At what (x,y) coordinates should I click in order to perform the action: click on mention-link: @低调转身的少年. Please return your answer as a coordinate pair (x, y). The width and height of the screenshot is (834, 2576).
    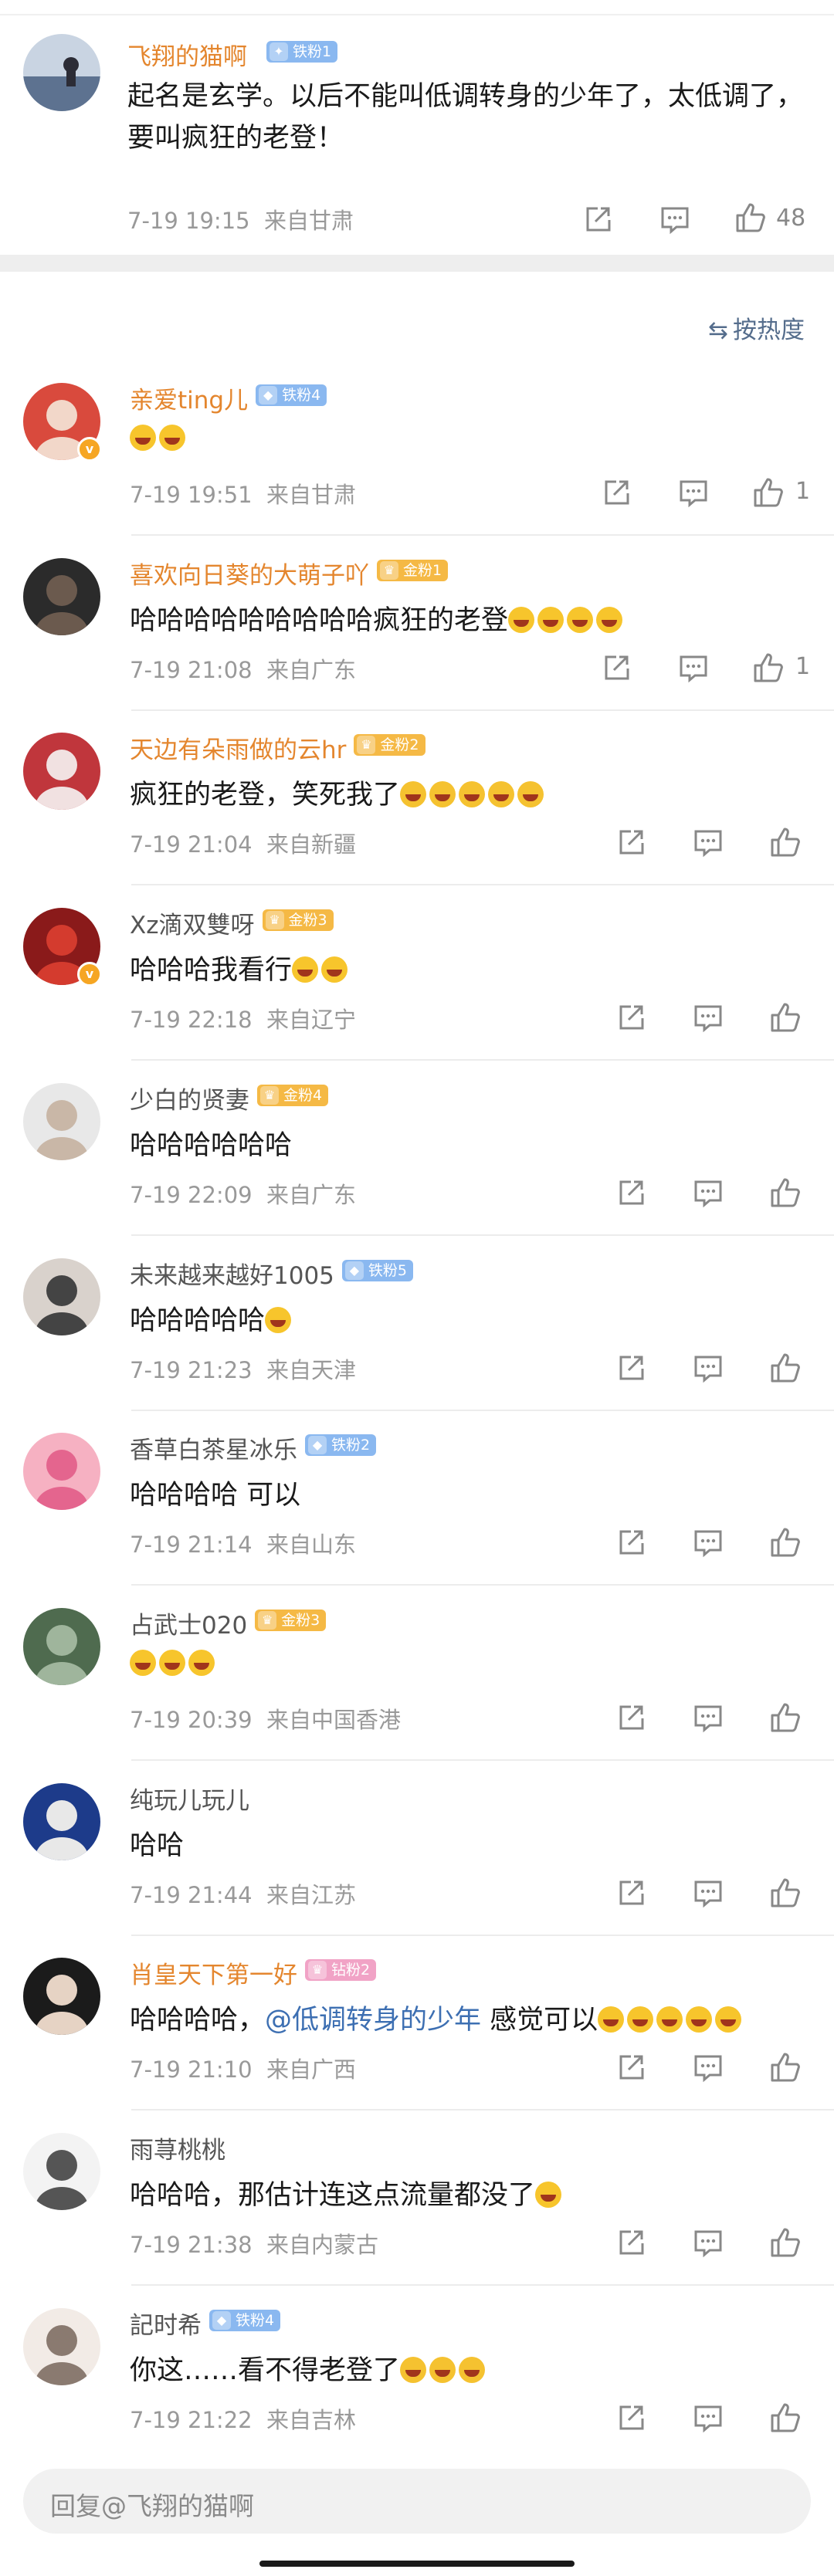
    Looking at the image, I should click on (373, 2020).